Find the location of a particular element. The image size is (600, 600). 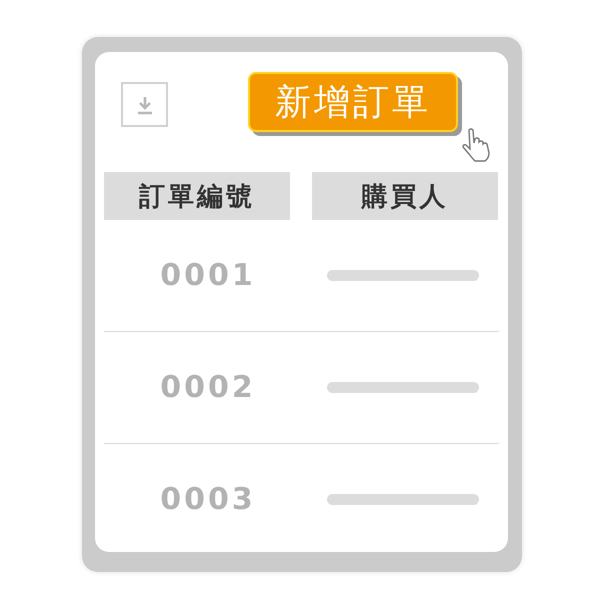

order-number: 0002 is located at coordinates (208, 387).